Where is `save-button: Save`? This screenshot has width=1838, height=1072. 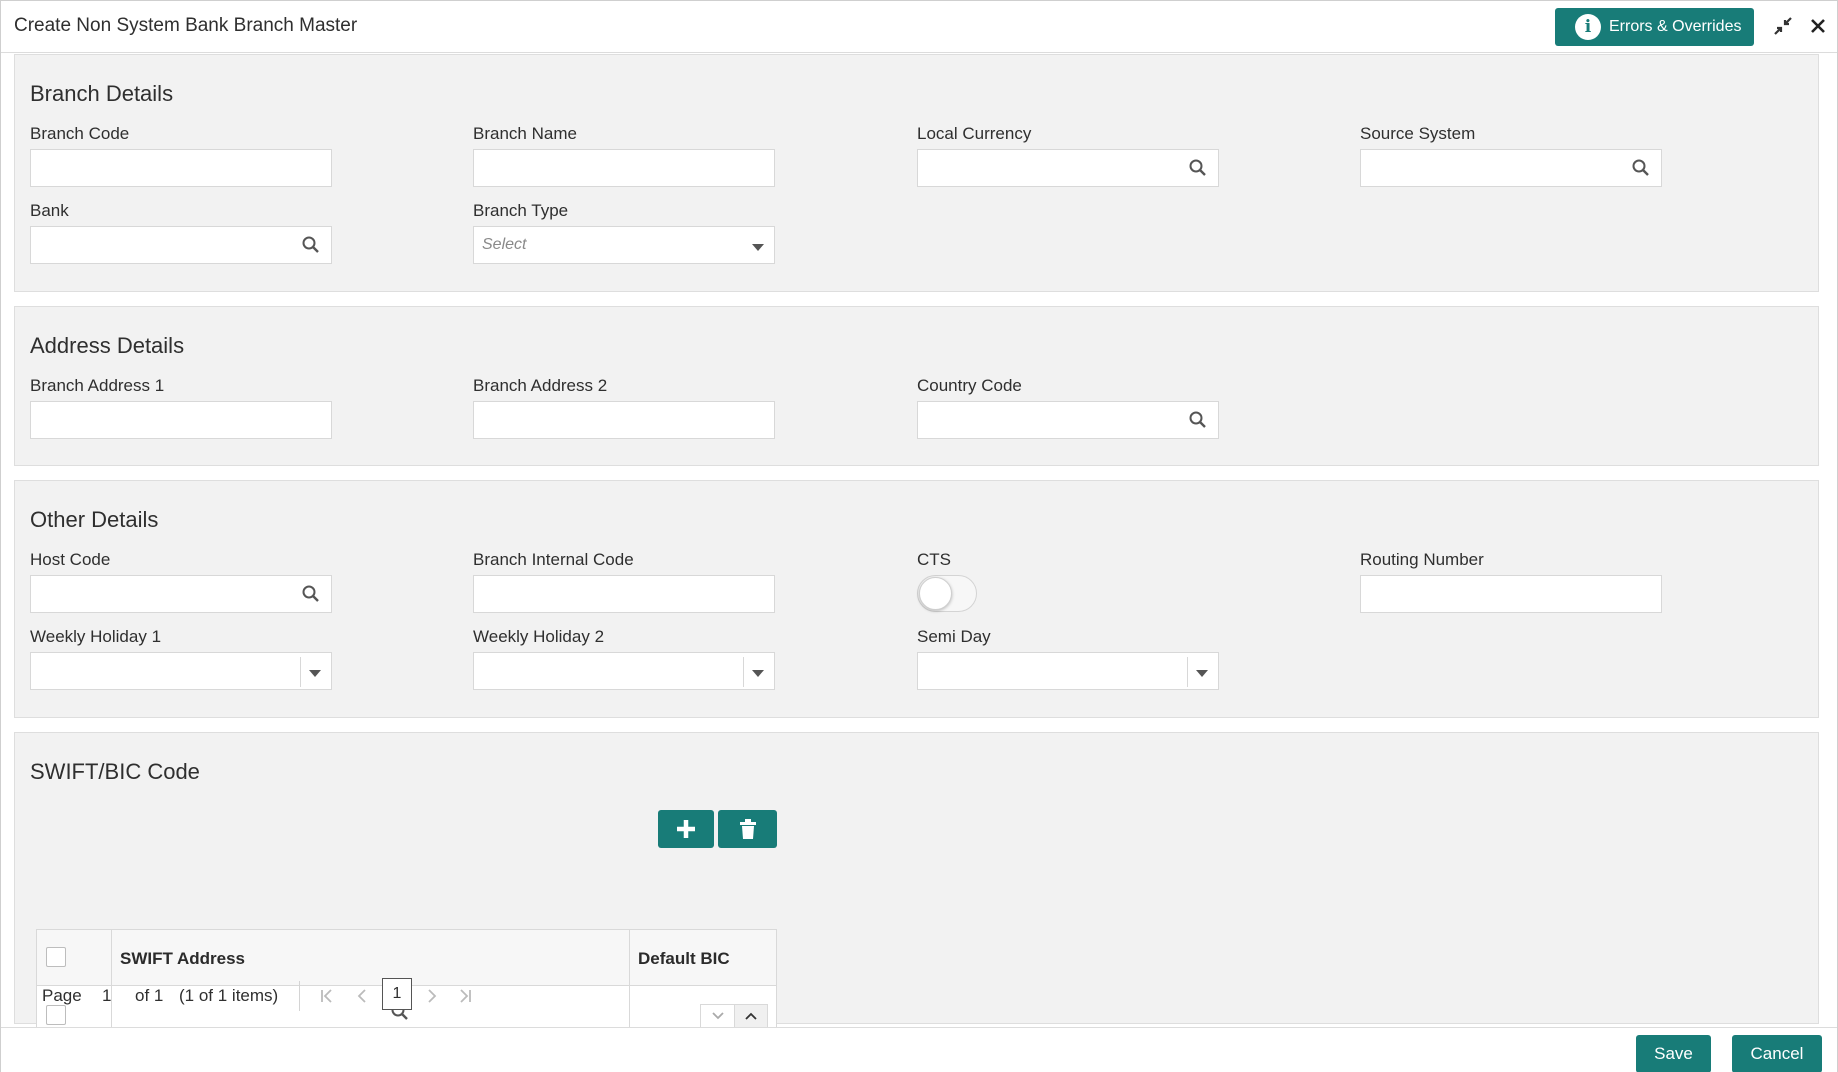
save-button: Save is located at coordinates (1673, 1053).